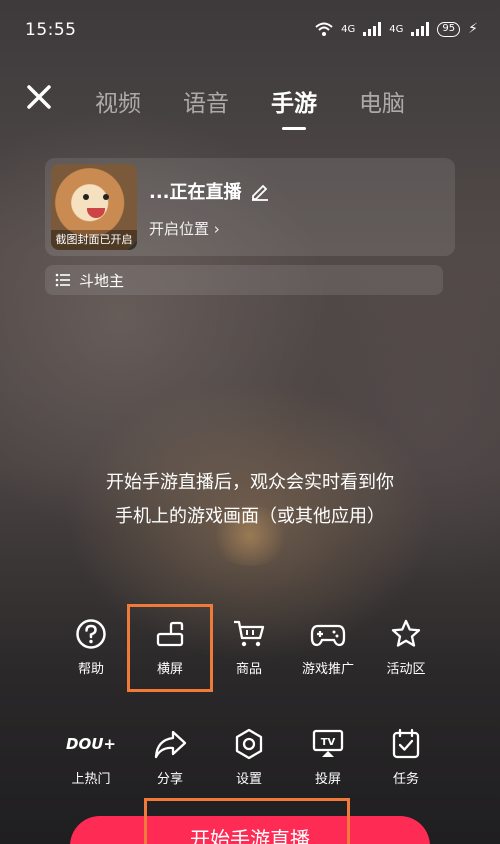 This screenshot has width=500, height=844. What do you see at coordinates (91, 634) in the screenshot?
I see `help-icon` at bounding box center [91, 634].